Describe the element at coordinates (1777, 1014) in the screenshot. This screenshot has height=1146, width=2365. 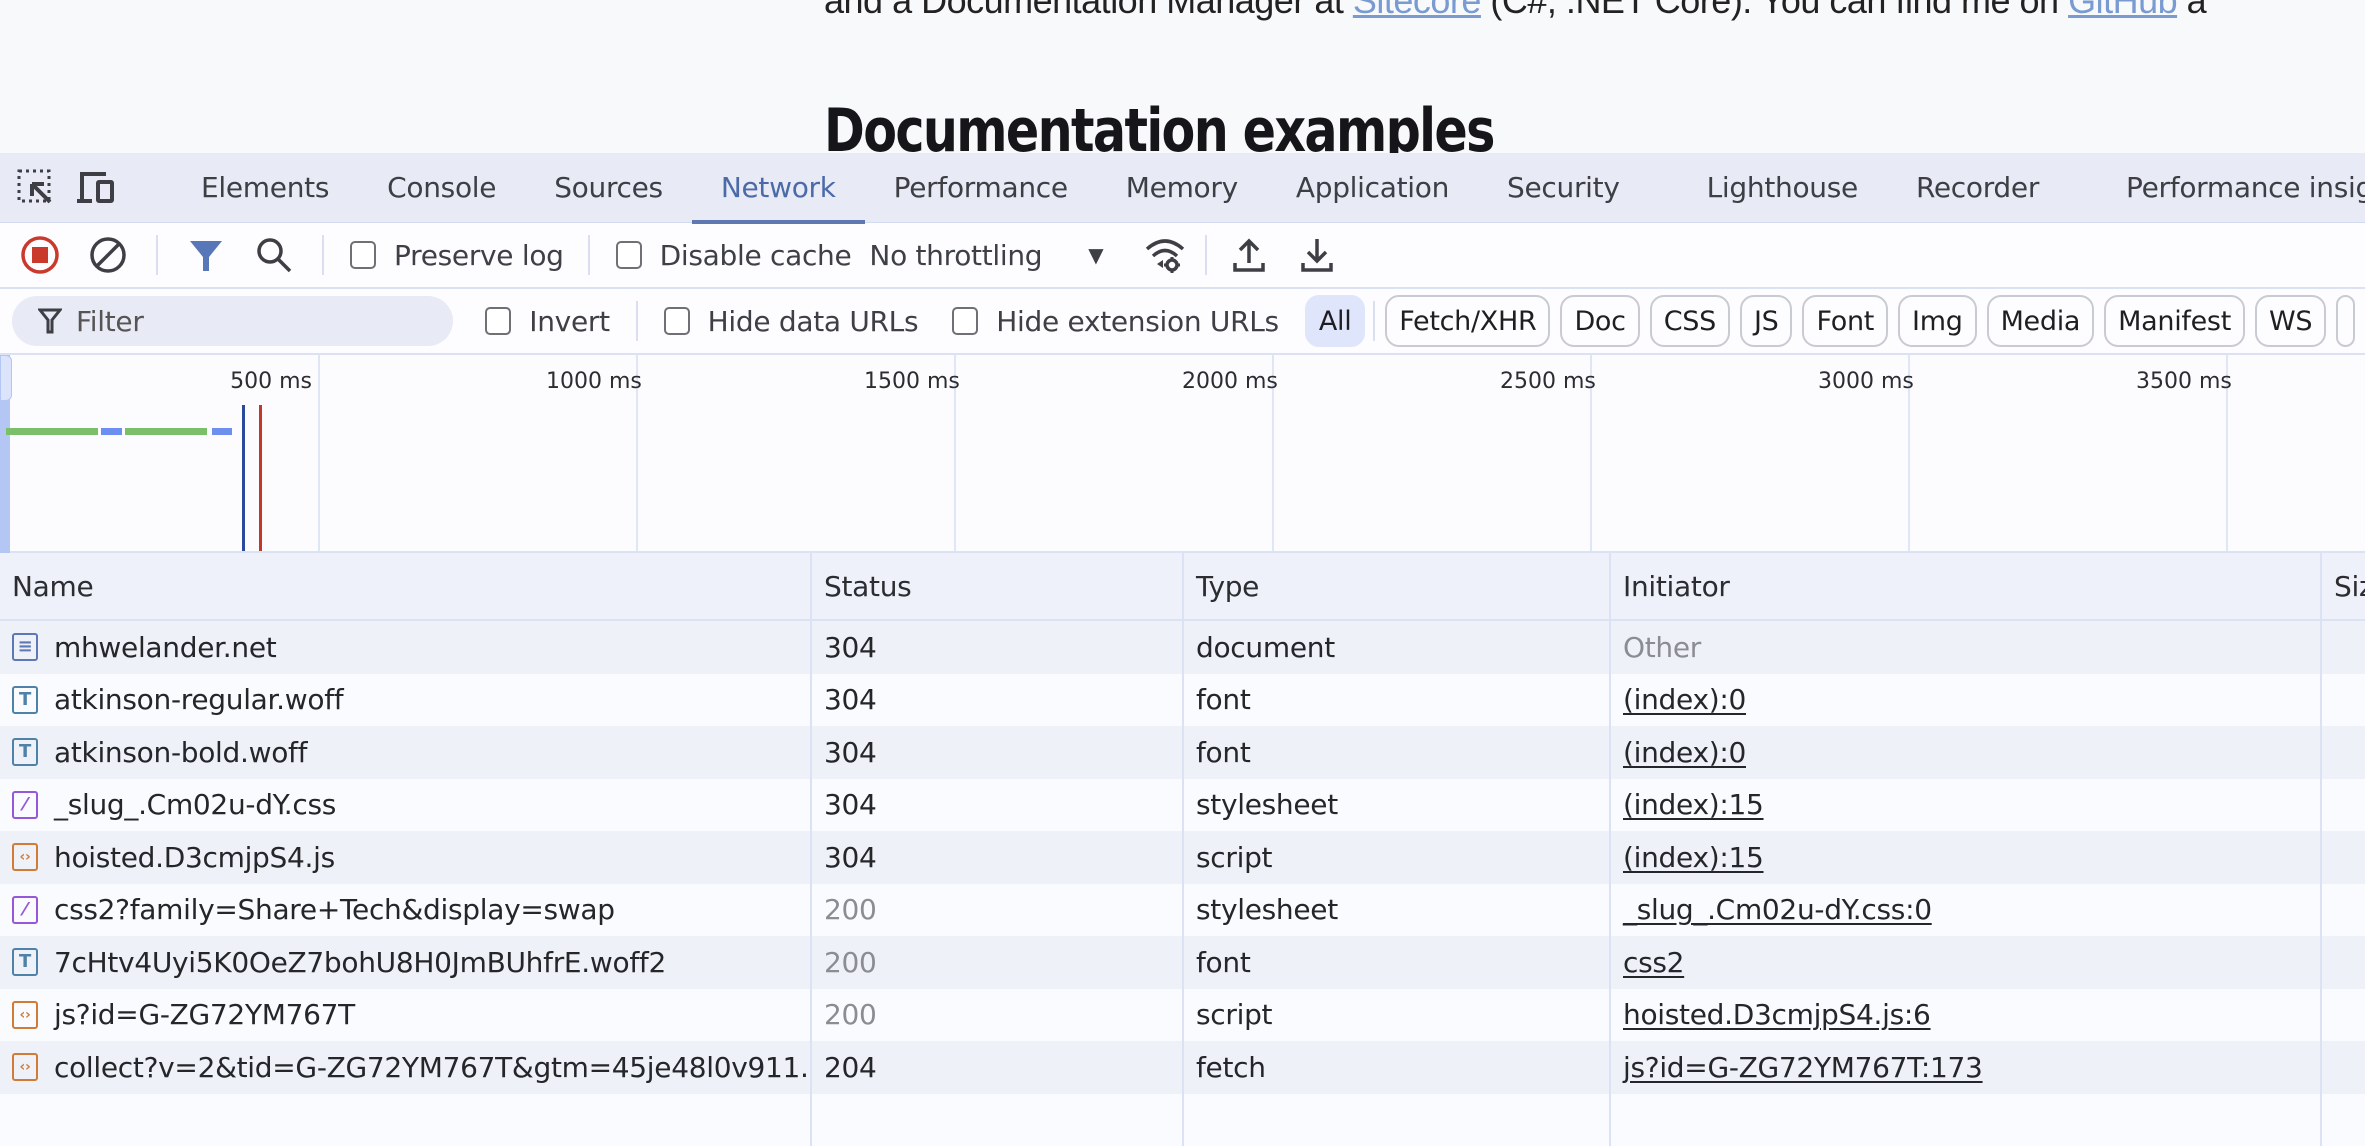
I see `initiator-link: hoisted.D3cmjpS4.js:6` at that location.